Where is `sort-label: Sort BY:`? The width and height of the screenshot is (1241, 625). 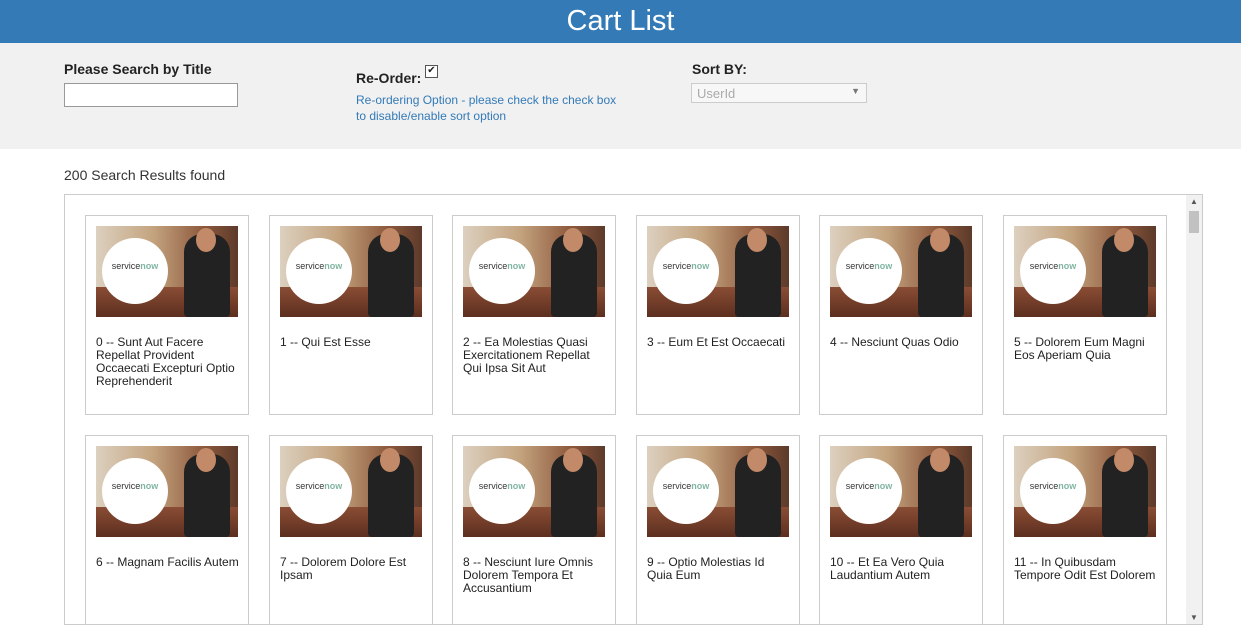
sort-label: Sort BY: is located at coordinates (719, 69).